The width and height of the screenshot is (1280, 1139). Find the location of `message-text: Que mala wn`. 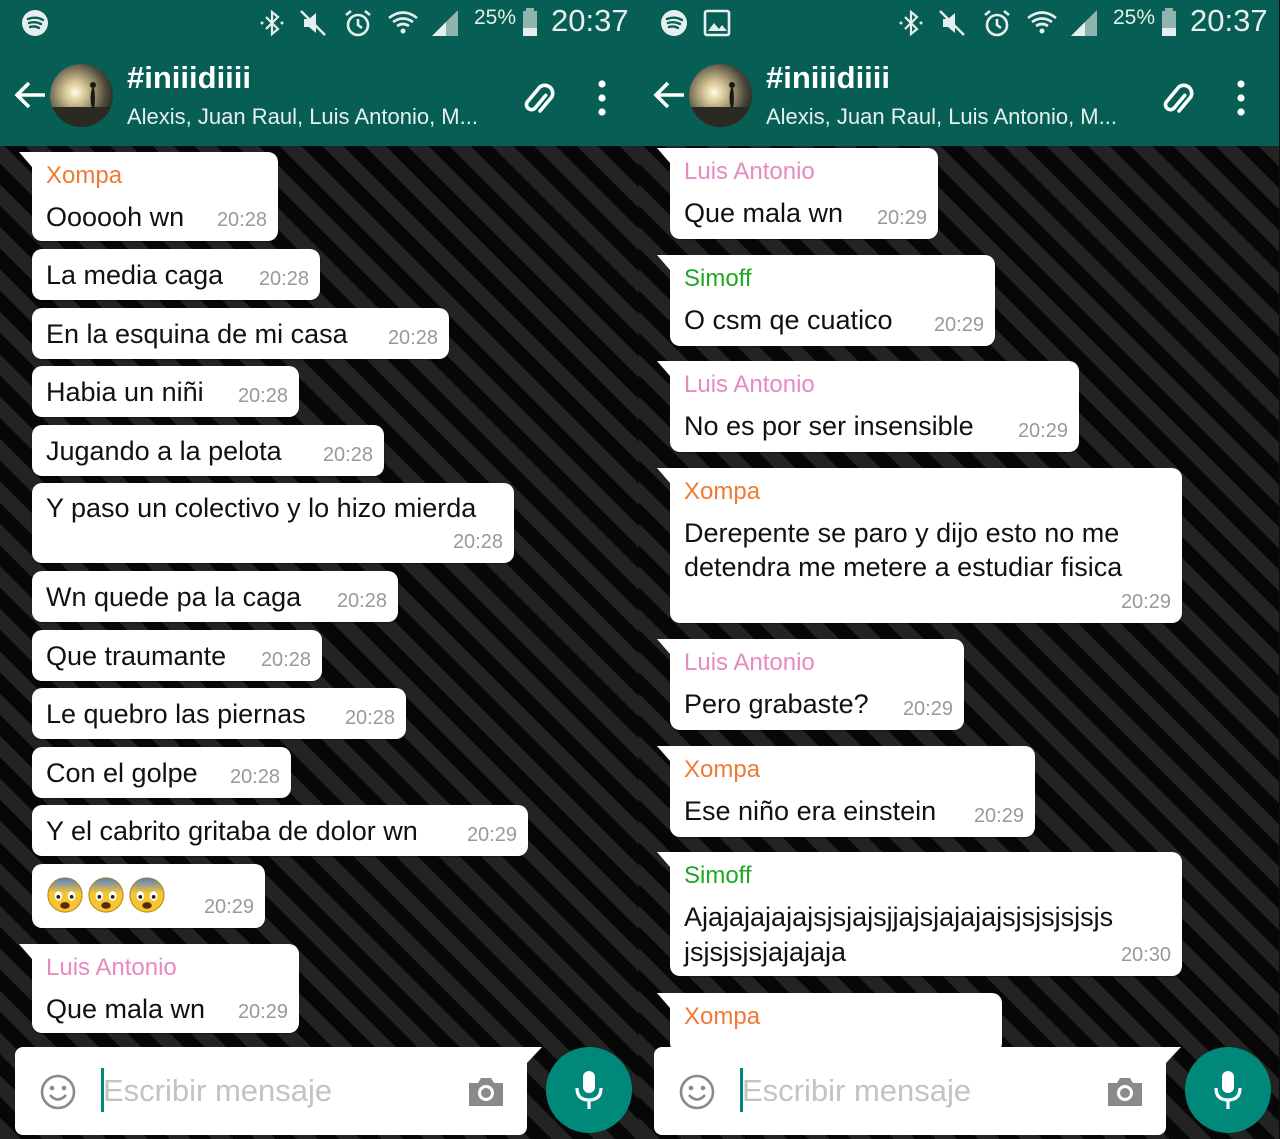

message-text: Que mala wn is located at coordinates (764, 213).